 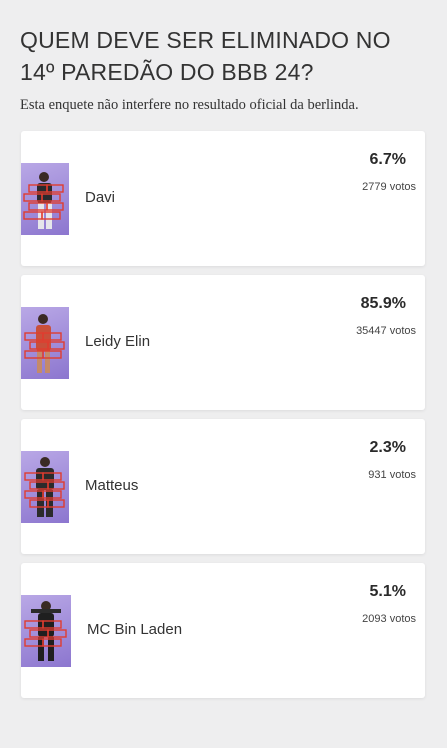 I want to click on participant-name: Davi, so click(x=100, y=197).